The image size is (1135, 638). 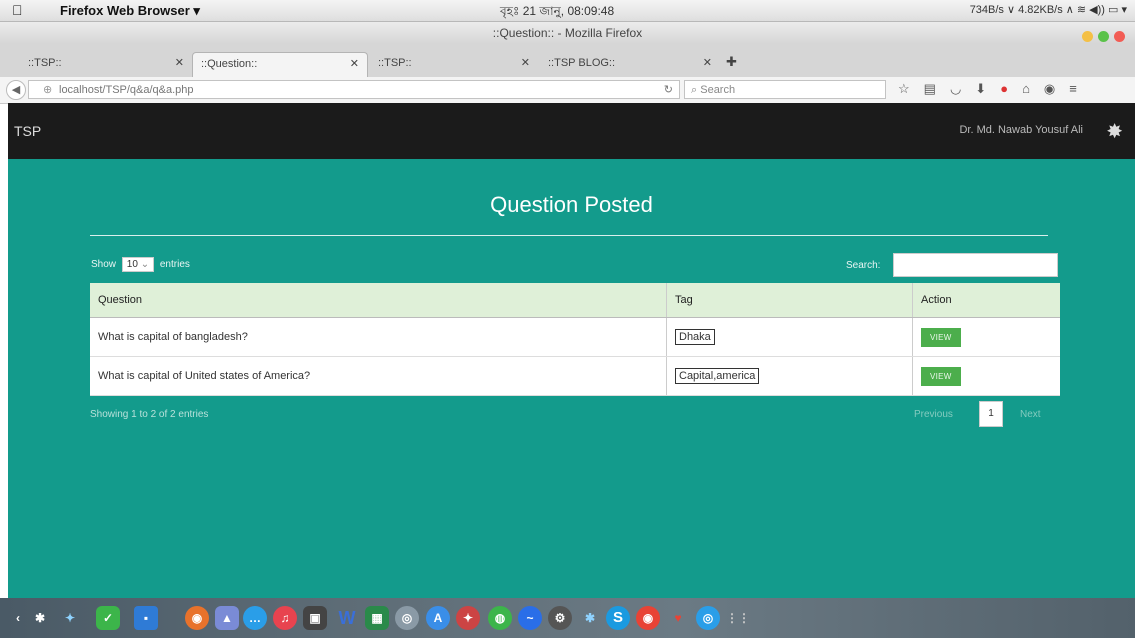 What do you see at coordinates (70, 618) in the screenshot?
I see `sparkle-icon: ✦` at bounding box center [70, 618].